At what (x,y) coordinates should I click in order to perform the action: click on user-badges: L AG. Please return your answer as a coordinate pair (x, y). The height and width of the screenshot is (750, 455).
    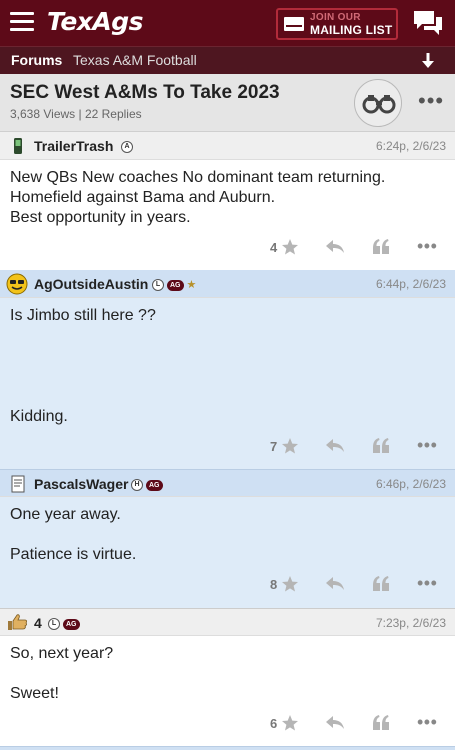
    Looking at the image, I should click on (64, 624).